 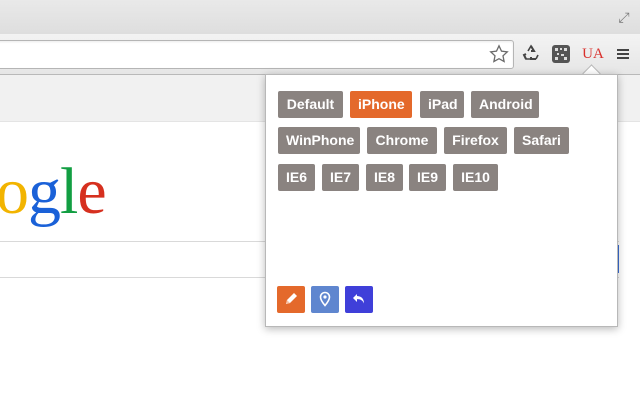 I want to click on logo-letter: o, so click(x=14, y=191).